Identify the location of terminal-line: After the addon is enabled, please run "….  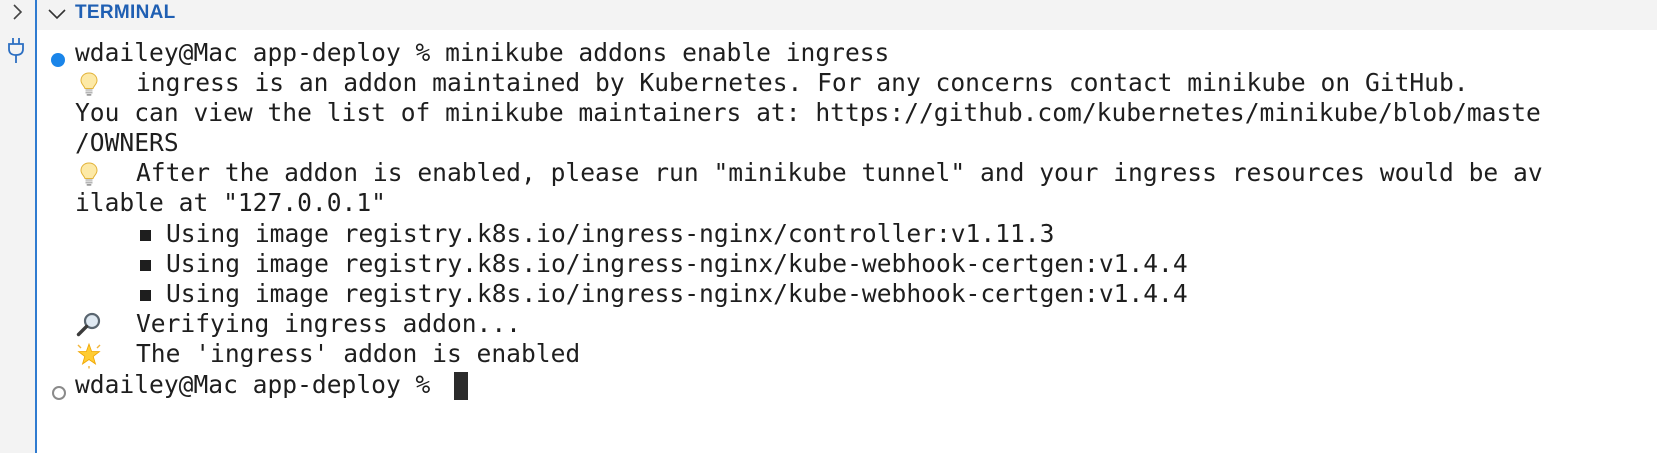
(847, 173).